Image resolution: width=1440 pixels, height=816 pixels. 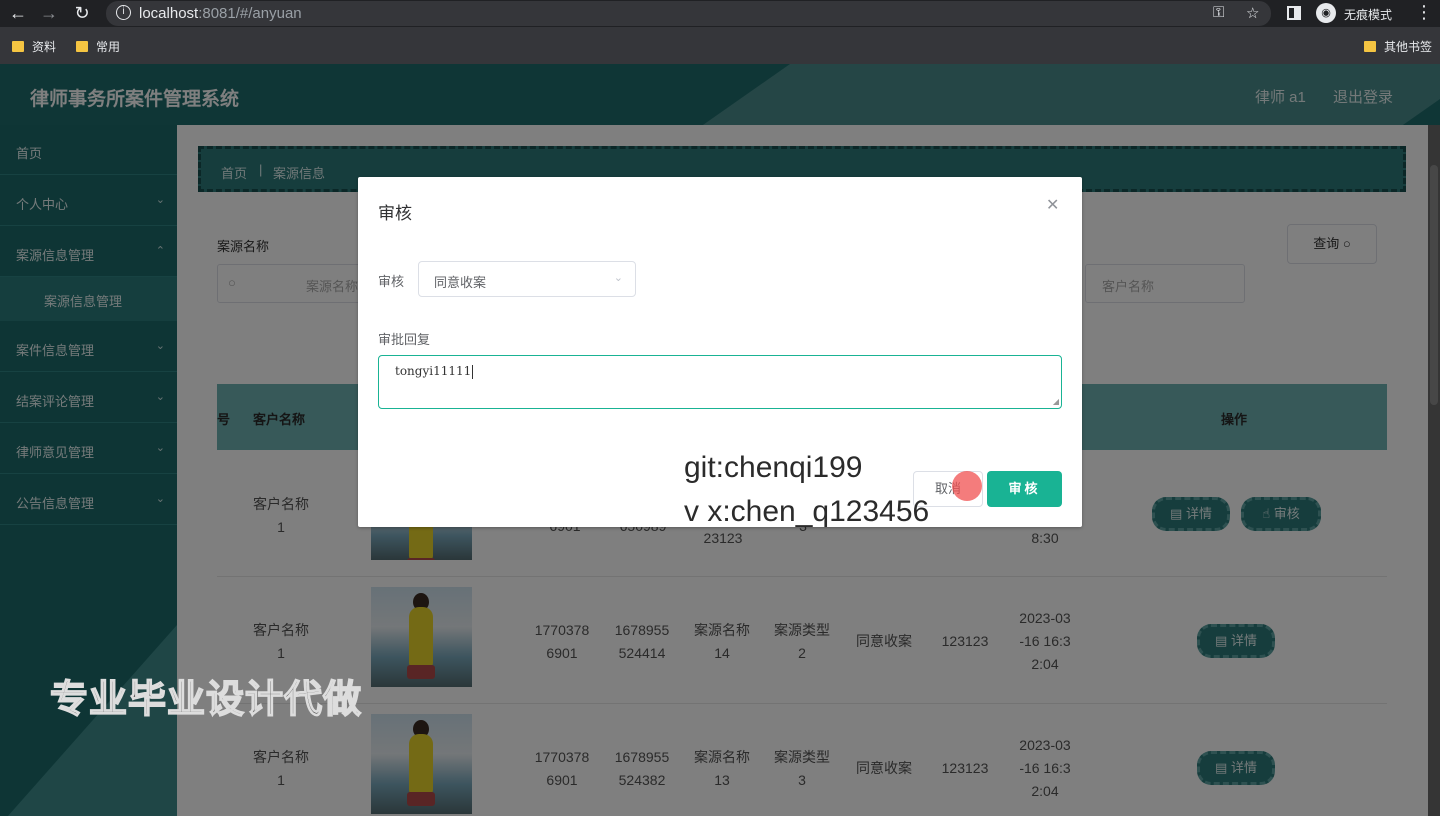 What do you see at coordinates (473, 371) in the screenshot?
I see `text-caret` at bounding box center [473, 371].